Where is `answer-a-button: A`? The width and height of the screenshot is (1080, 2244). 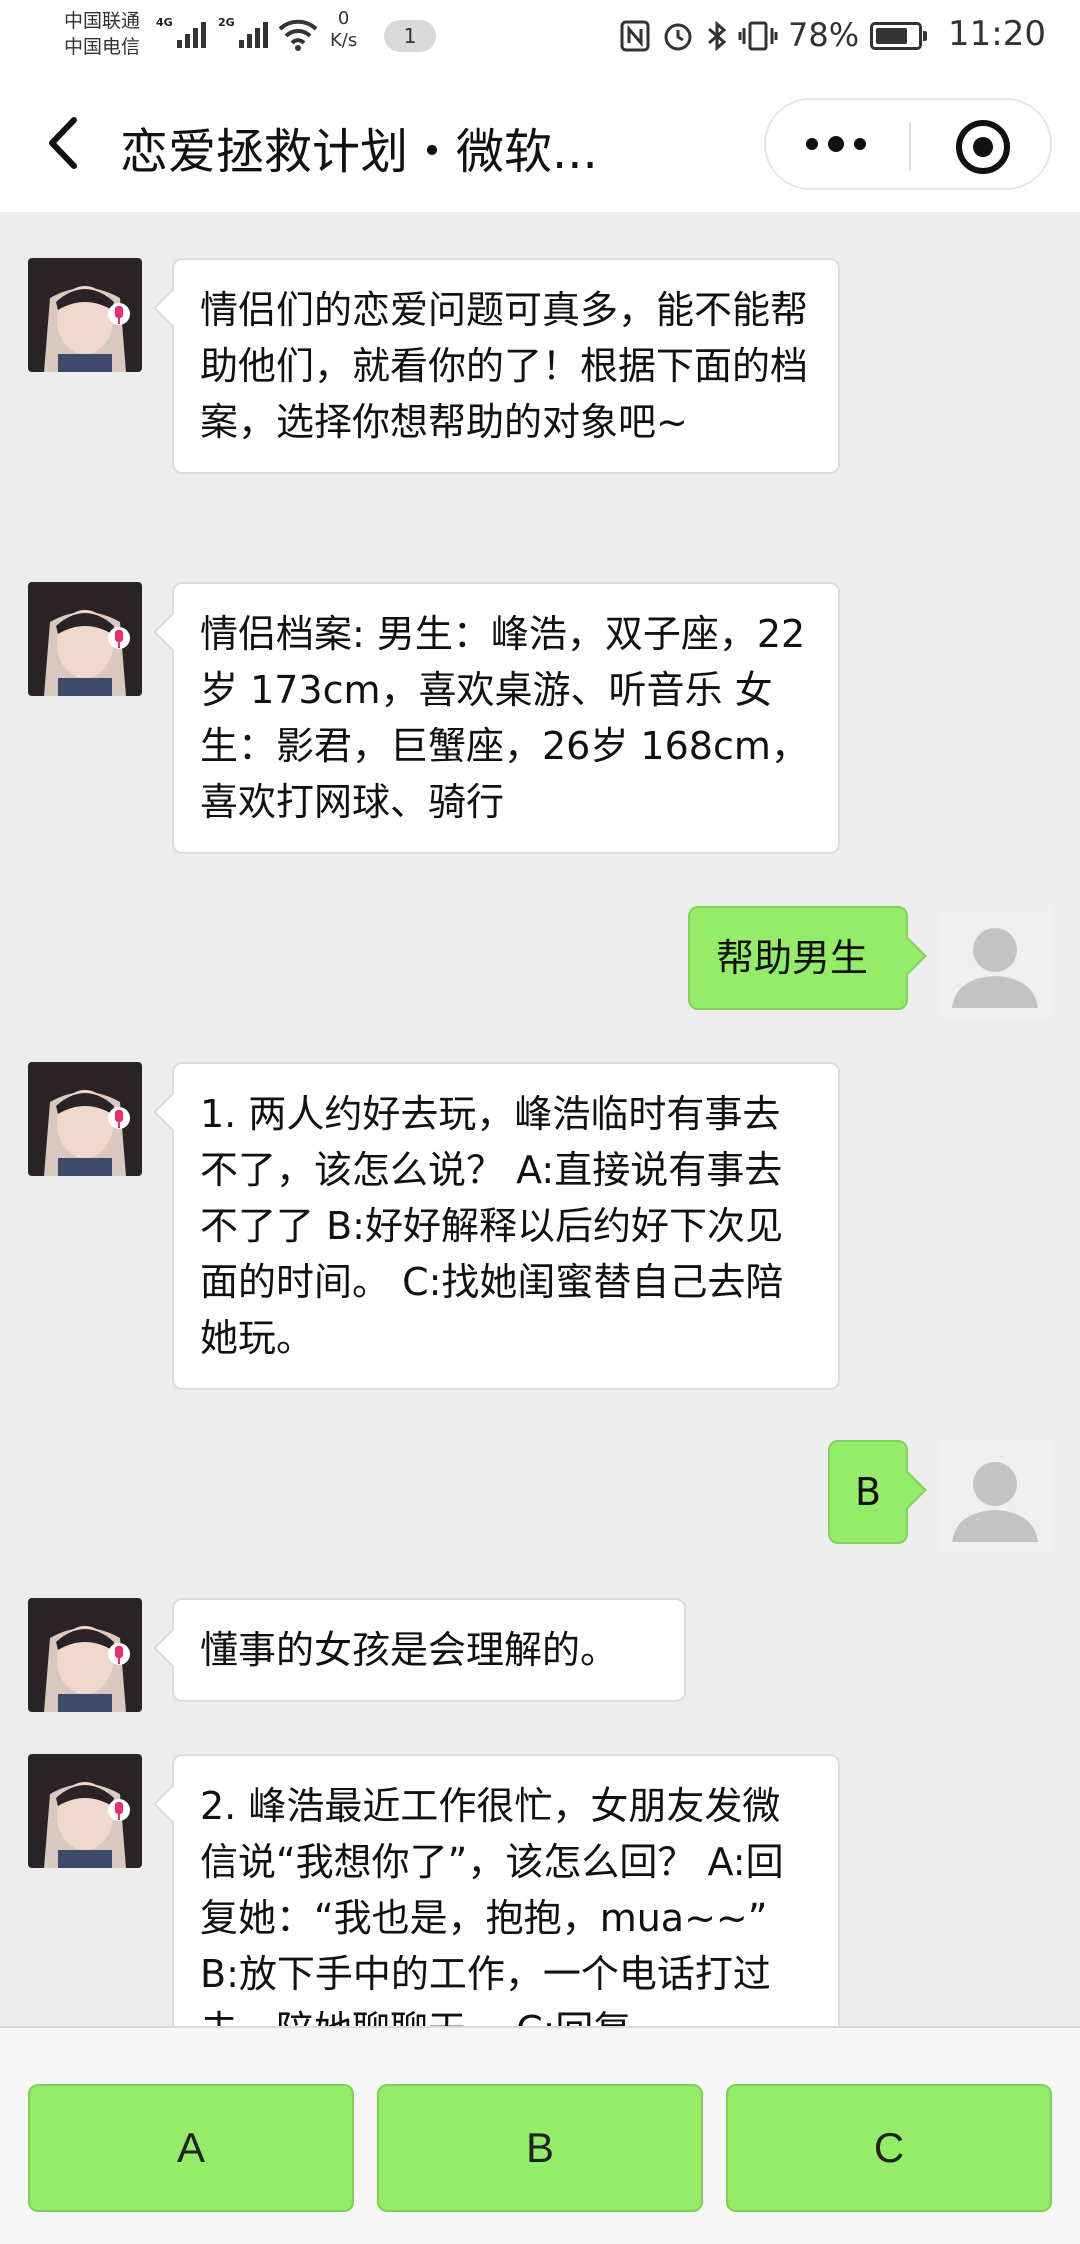 answer-a-button: A is located at coordinates (191, 2148).